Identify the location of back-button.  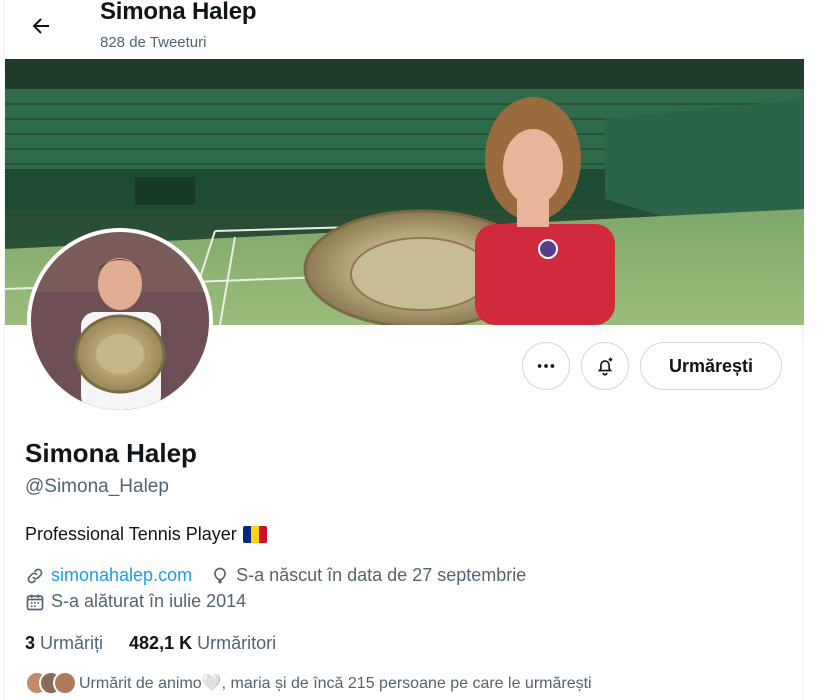
(41, 26).